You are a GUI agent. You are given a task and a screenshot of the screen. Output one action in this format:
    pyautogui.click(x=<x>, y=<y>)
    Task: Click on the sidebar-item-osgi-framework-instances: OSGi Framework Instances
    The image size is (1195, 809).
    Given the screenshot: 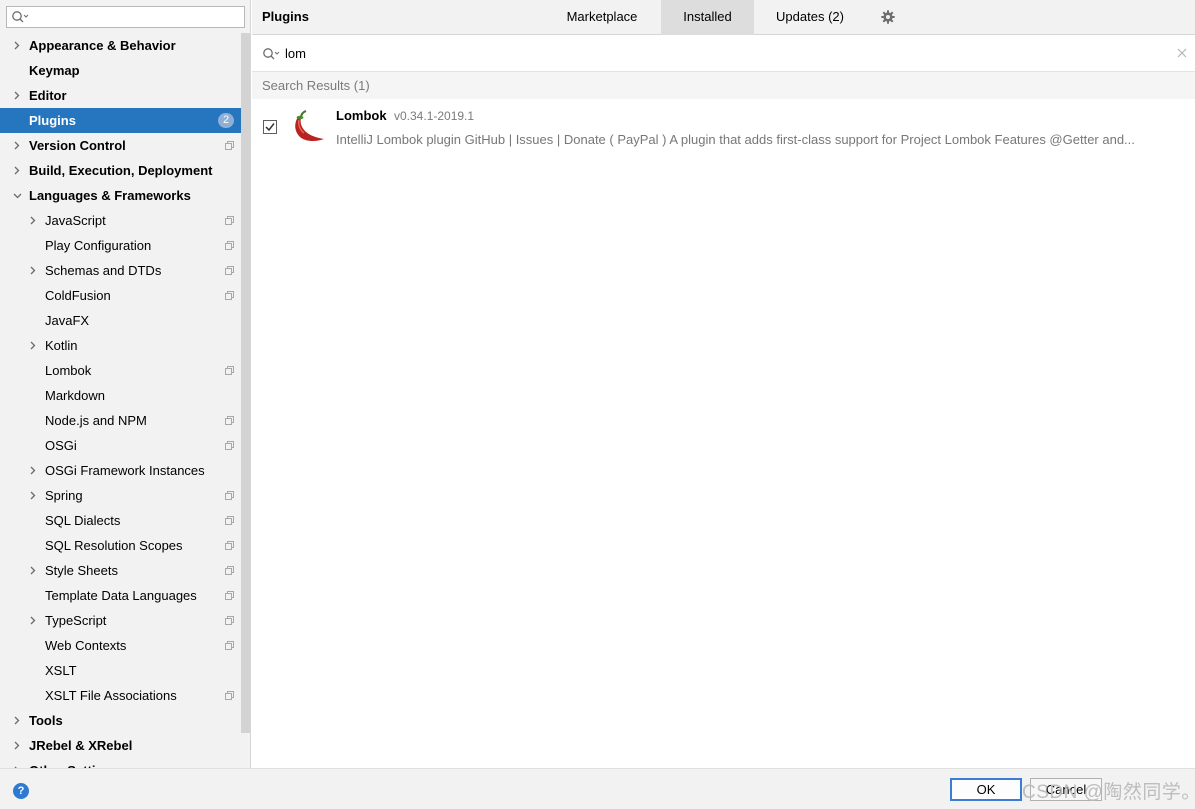 What is the action you would take?
    pyautogui.click(x=120, y=470)
    